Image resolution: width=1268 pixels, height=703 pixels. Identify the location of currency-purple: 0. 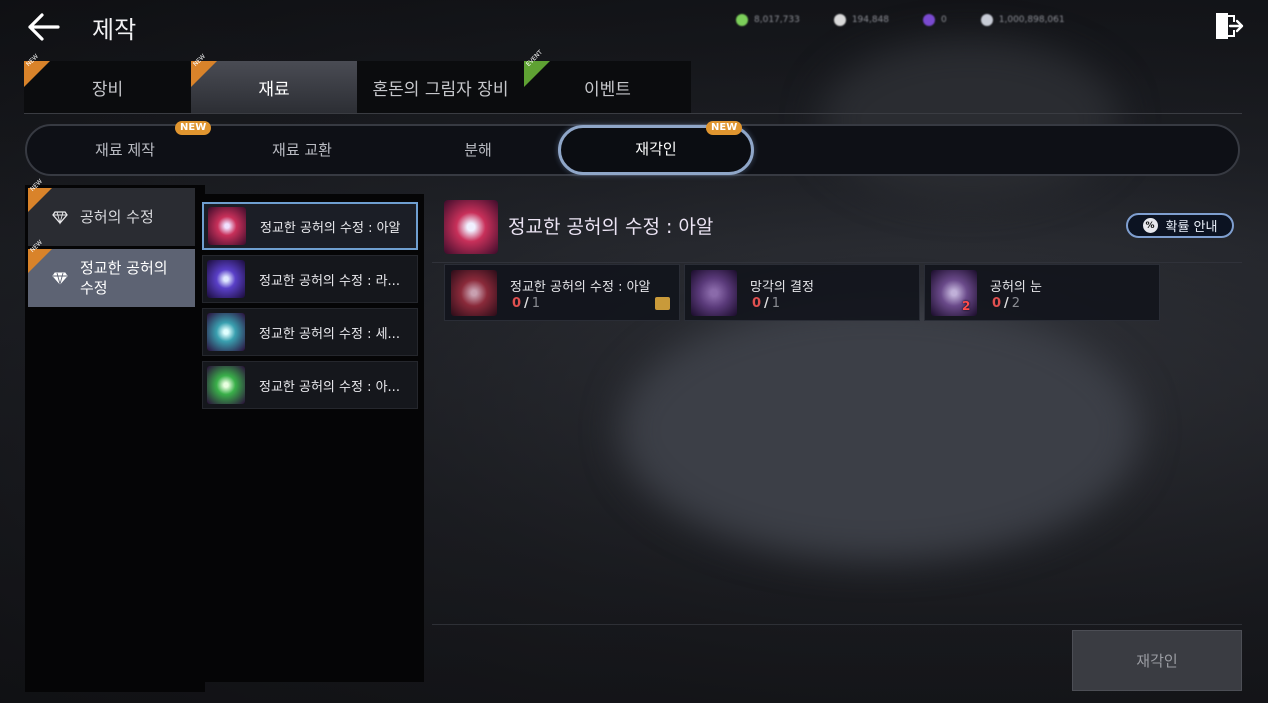
(935, 20).